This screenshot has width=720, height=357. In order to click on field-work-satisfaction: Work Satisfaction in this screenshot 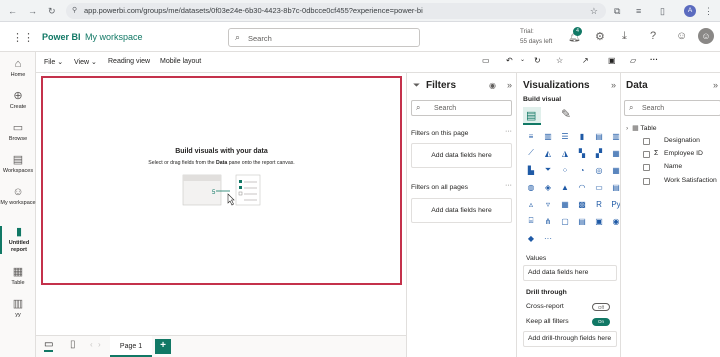, I will do `click(690, 180)`.